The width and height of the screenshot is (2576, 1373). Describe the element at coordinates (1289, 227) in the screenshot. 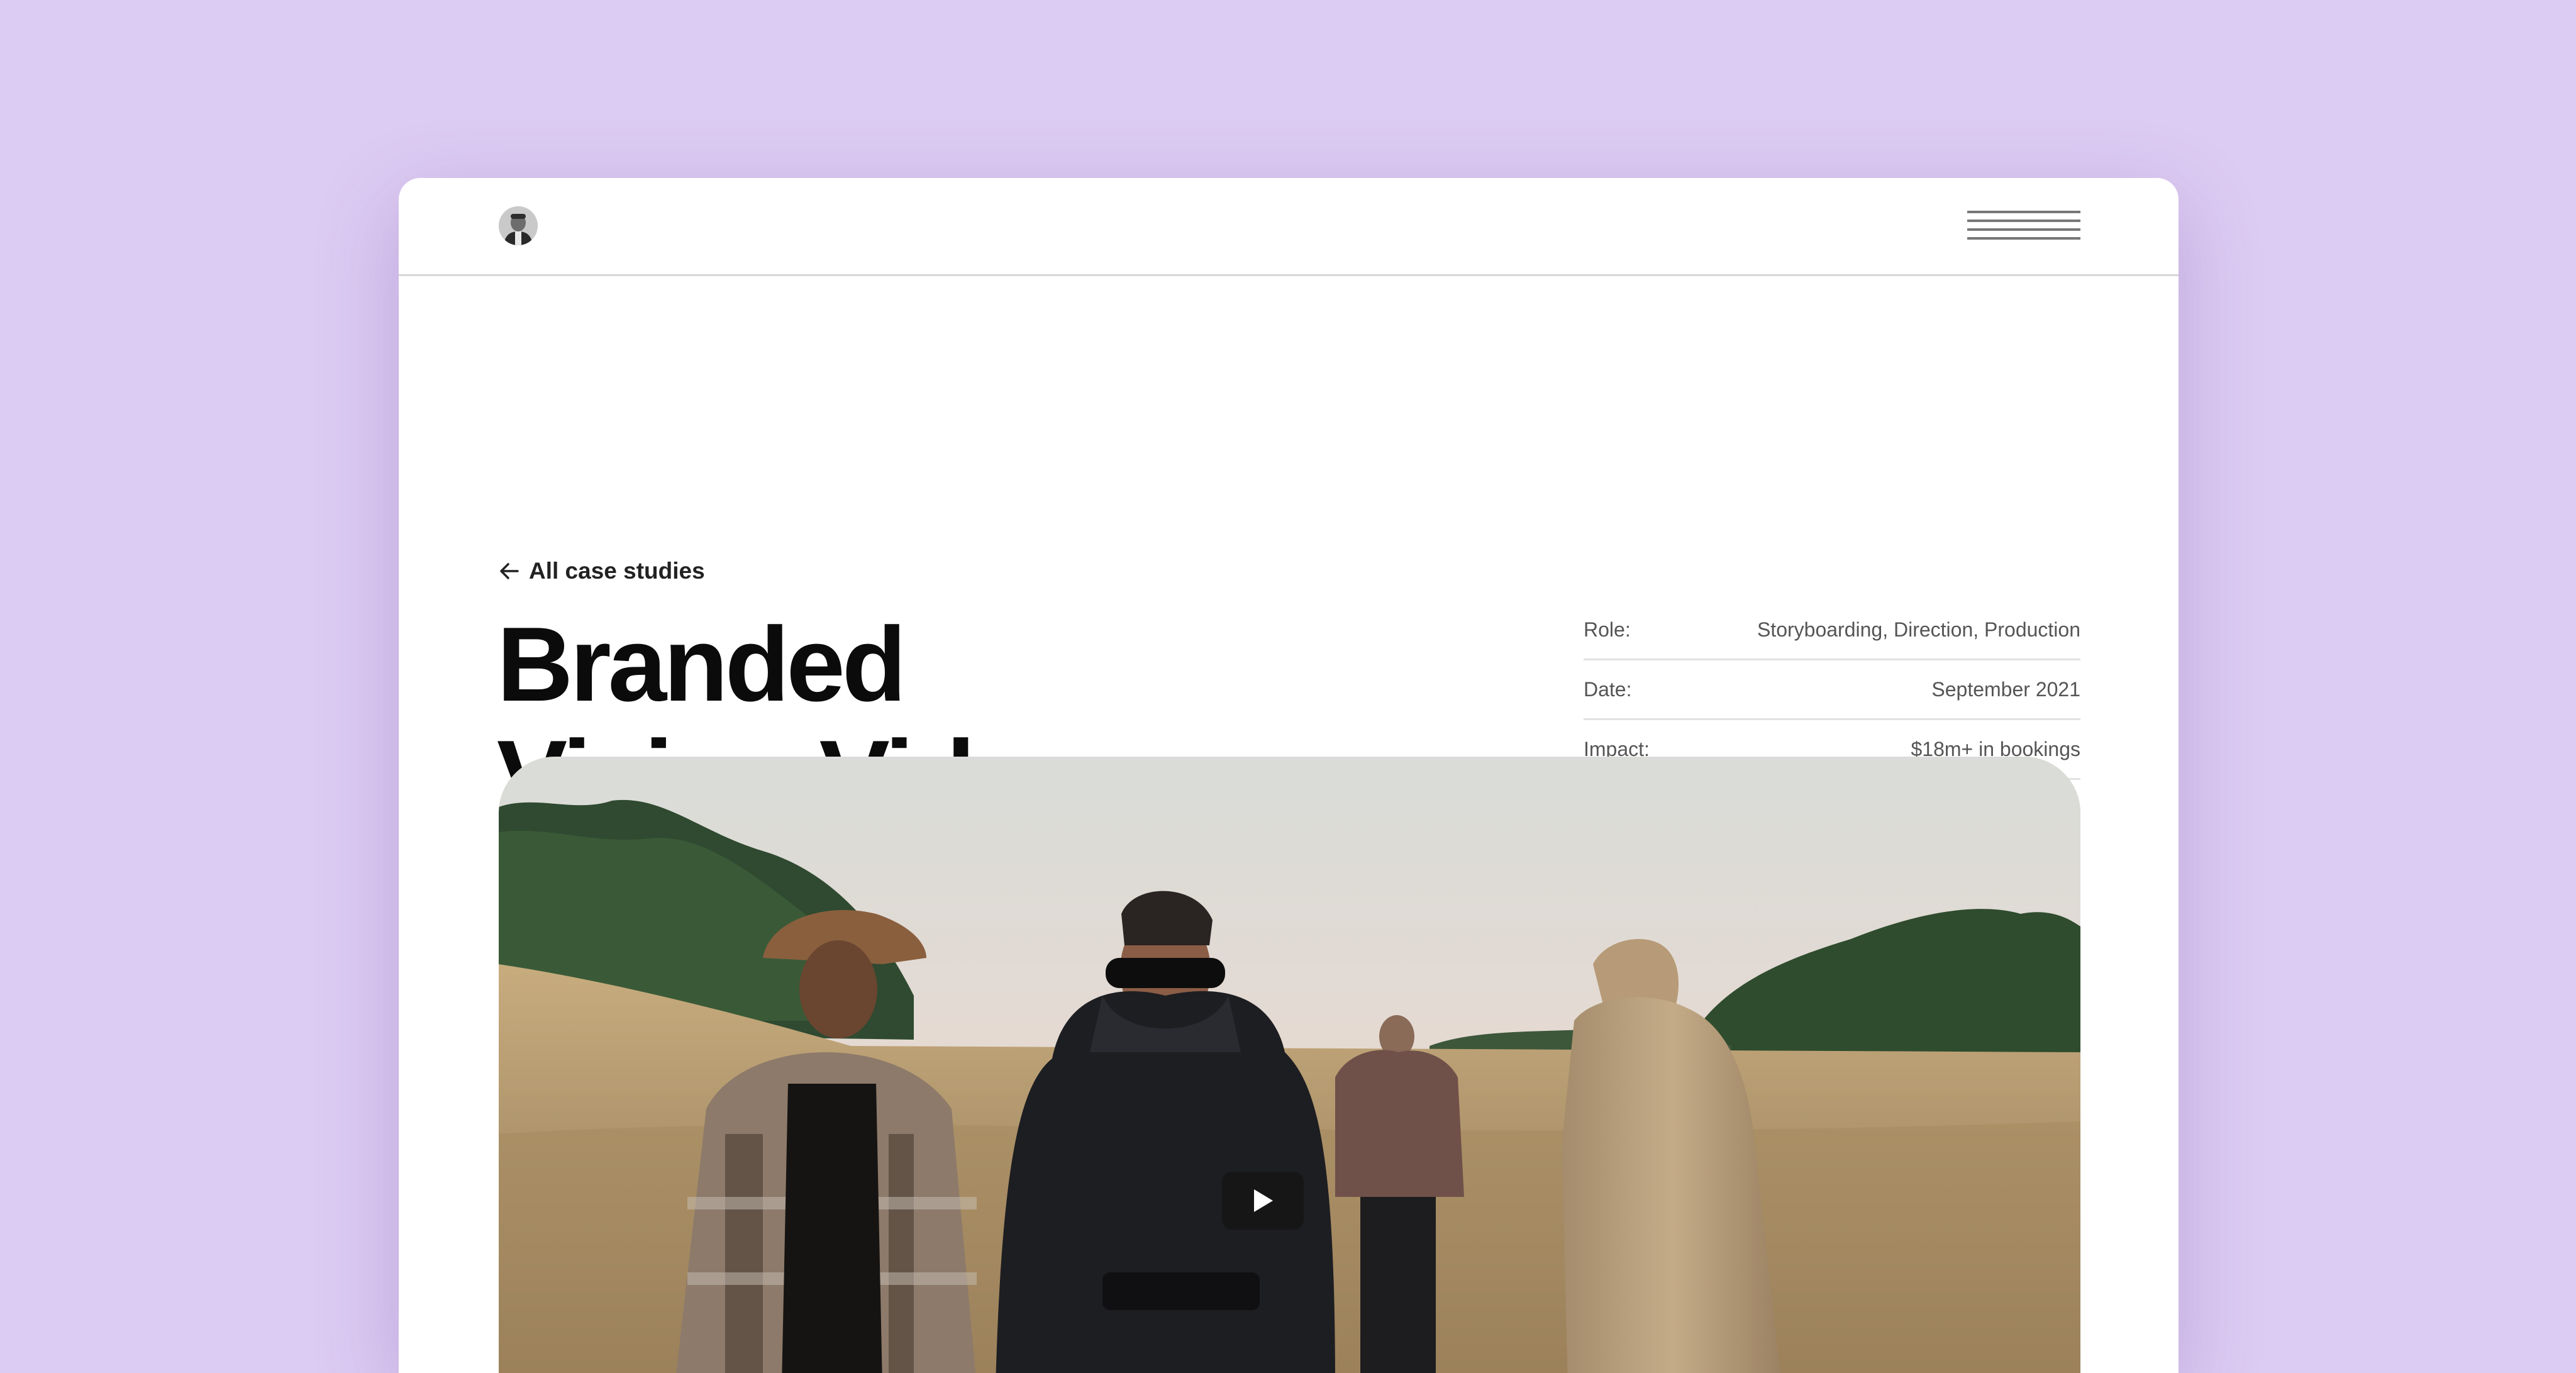

I see `top-nav-bar` at that location.